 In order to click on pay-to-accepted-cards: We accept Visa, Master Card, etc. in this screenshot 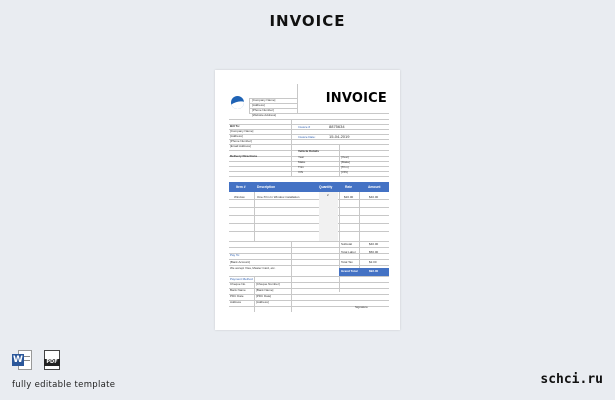, I will do `click(253, 268)`.